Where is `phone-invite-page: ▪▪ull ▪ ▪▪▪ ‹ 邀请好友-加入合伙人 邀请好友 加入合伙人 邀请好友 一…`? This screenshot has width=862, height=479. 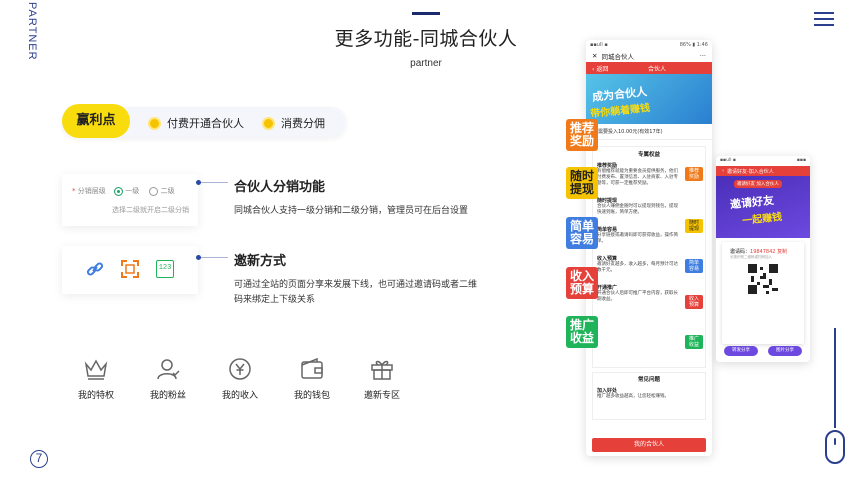 phone-invite-page: ▪▪ull ▪ ▪▪▪ ‹ 邀请好友-加入合伙人 邀请好友 加入合伙人 邀请好友 一… is located at coordinates (763, 259).